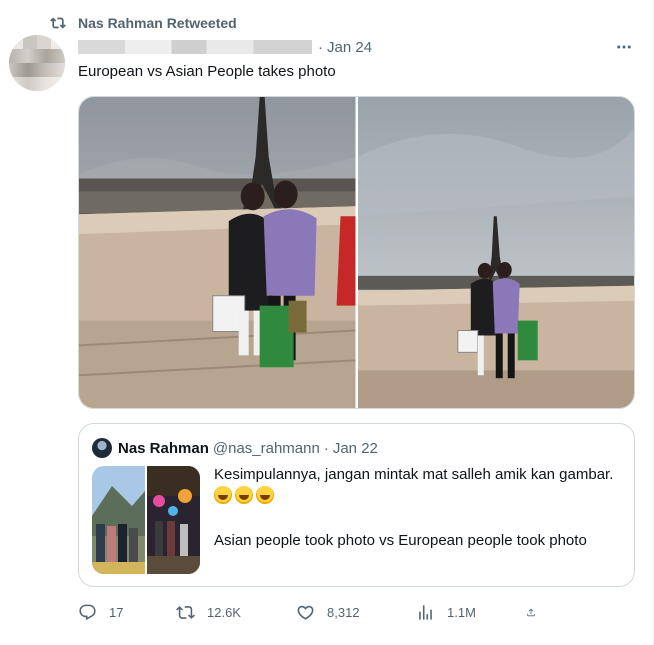 This screenshot has width=654, height=645. Describe the element at coordinates (163, 448) in the screenshot. I see `quote-author-name: Nas Rahman` at that location.